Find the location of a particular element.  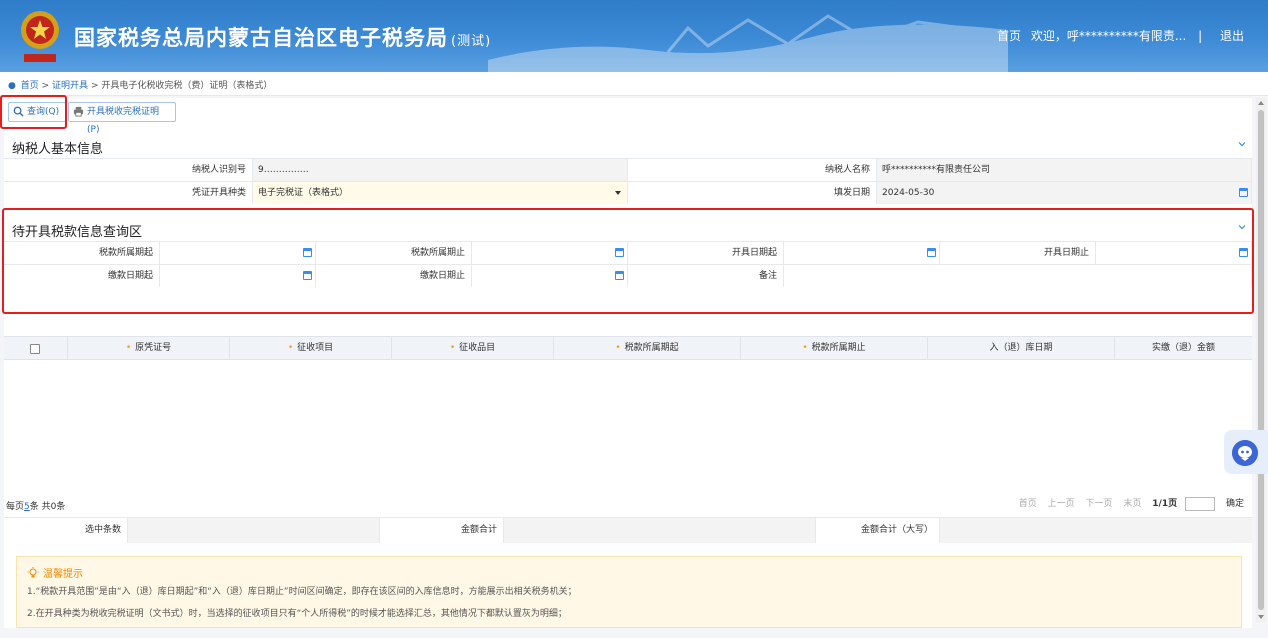

issue-certificate-button: 开具税收完税证明(P) is located at coordinates (122, 118).